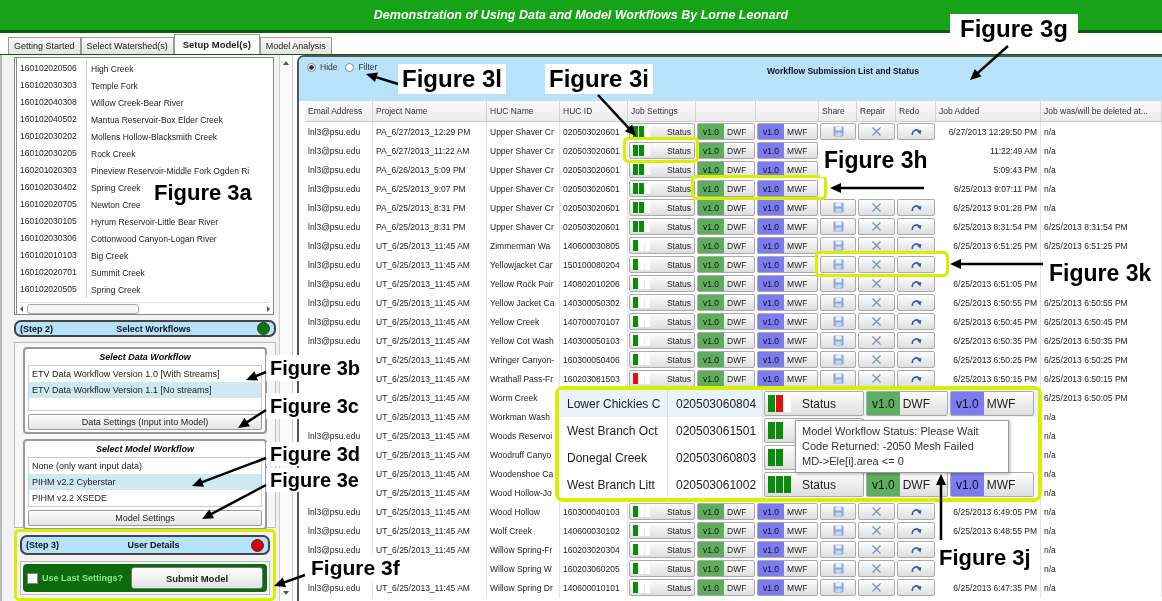  I want to click on list-cell: Spring Creek, so click(114, 187).